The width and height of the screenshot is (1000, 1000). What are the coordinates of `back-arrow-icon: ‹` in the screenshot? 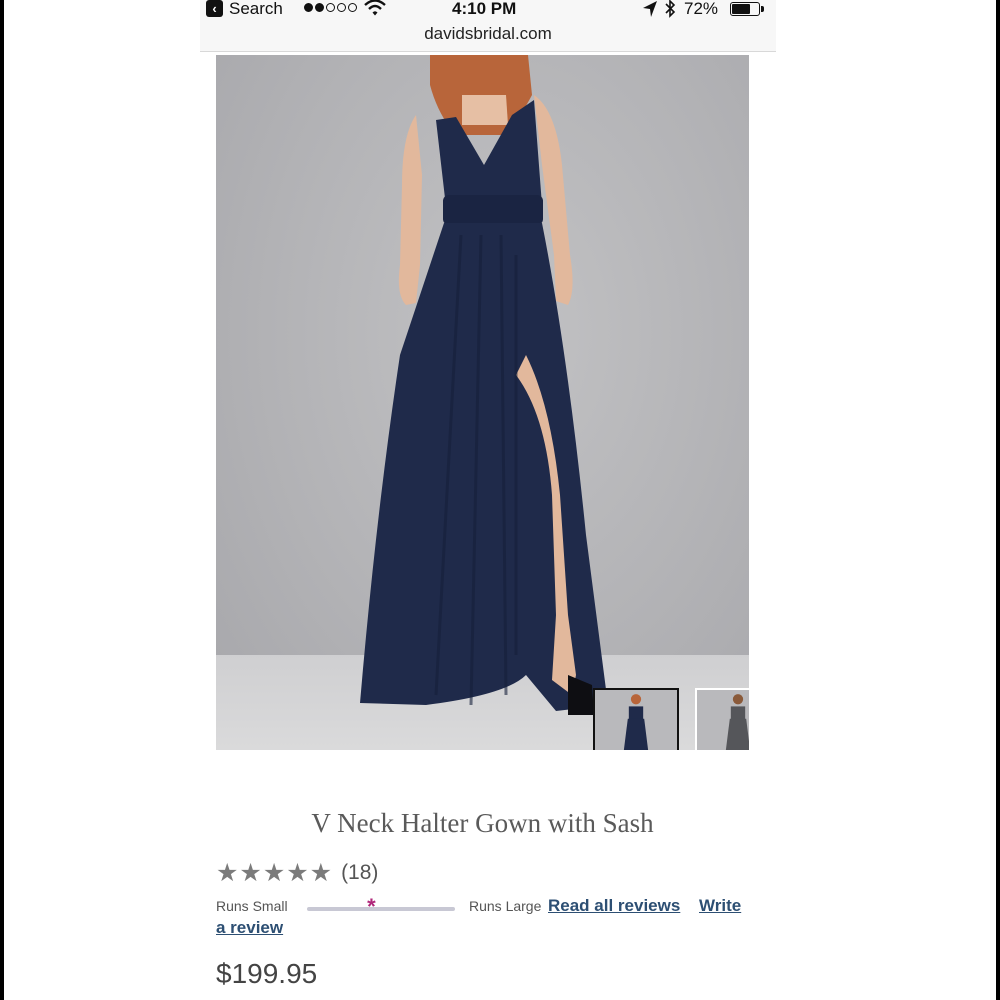 It's located at (214, 8).